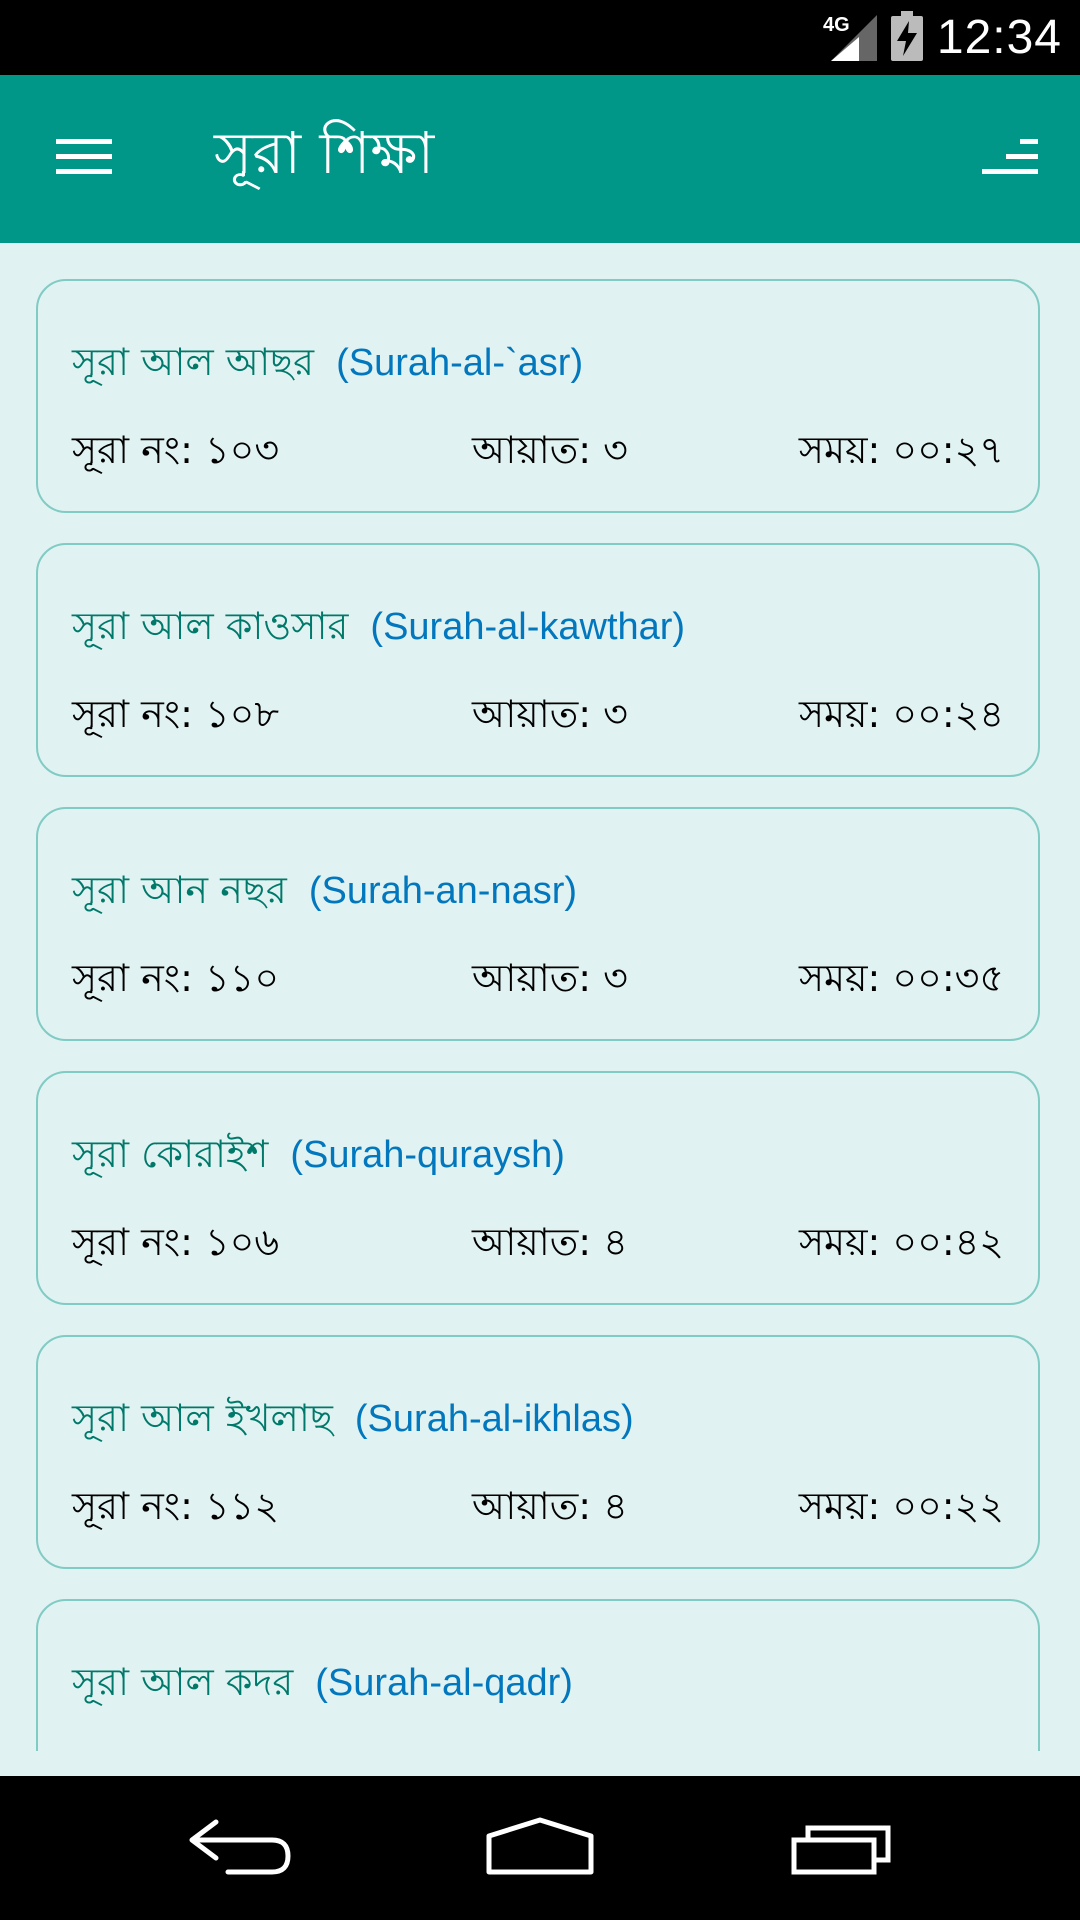 The image size is (1080, 1920). I want to click on recent-apps-icon, so click(842, 1848).